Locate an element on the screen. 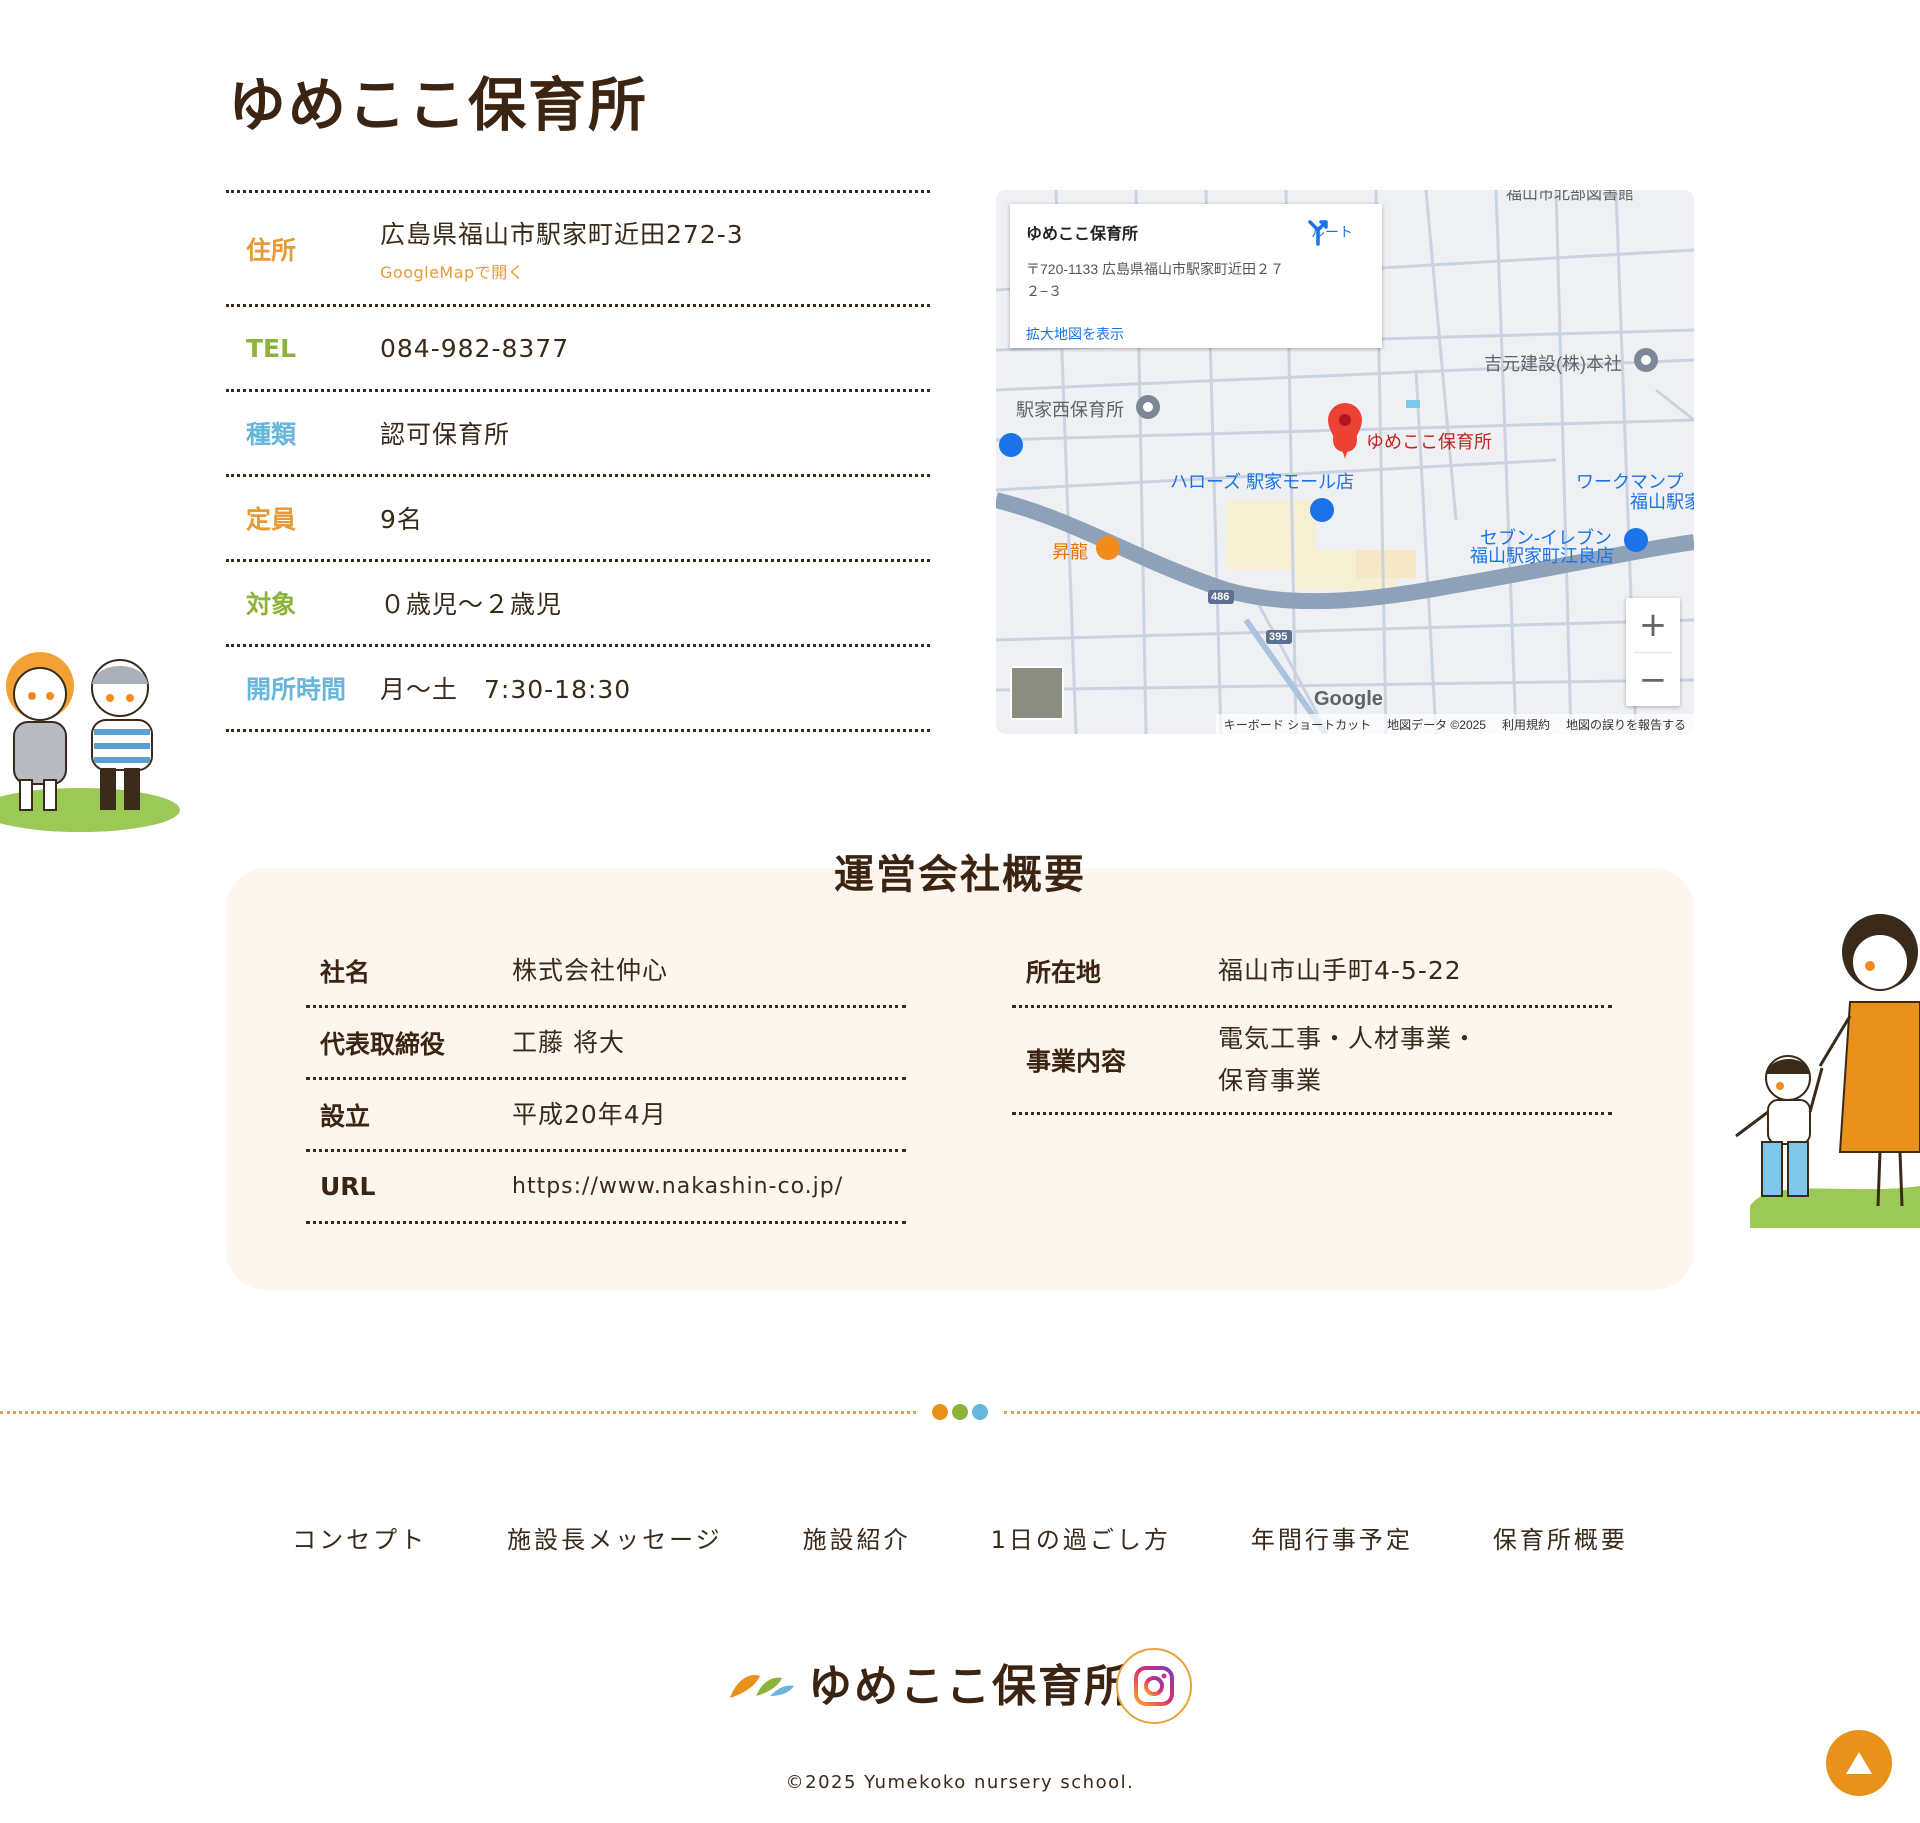  footer-nav-daily-schedule: 1日の過ごし方 is located at coordinates (1081, 1537).